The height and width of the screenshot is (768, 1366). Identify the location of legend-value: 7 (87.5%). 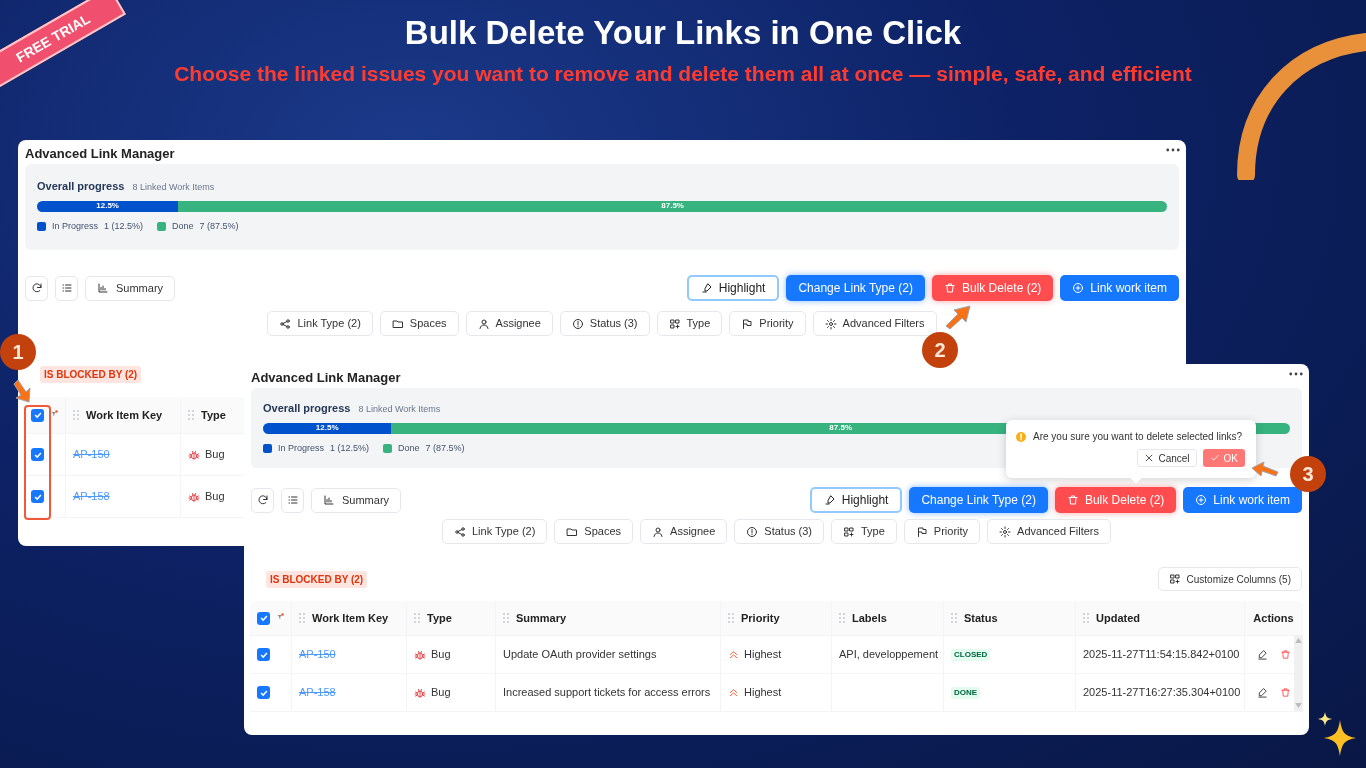
(219, 226).